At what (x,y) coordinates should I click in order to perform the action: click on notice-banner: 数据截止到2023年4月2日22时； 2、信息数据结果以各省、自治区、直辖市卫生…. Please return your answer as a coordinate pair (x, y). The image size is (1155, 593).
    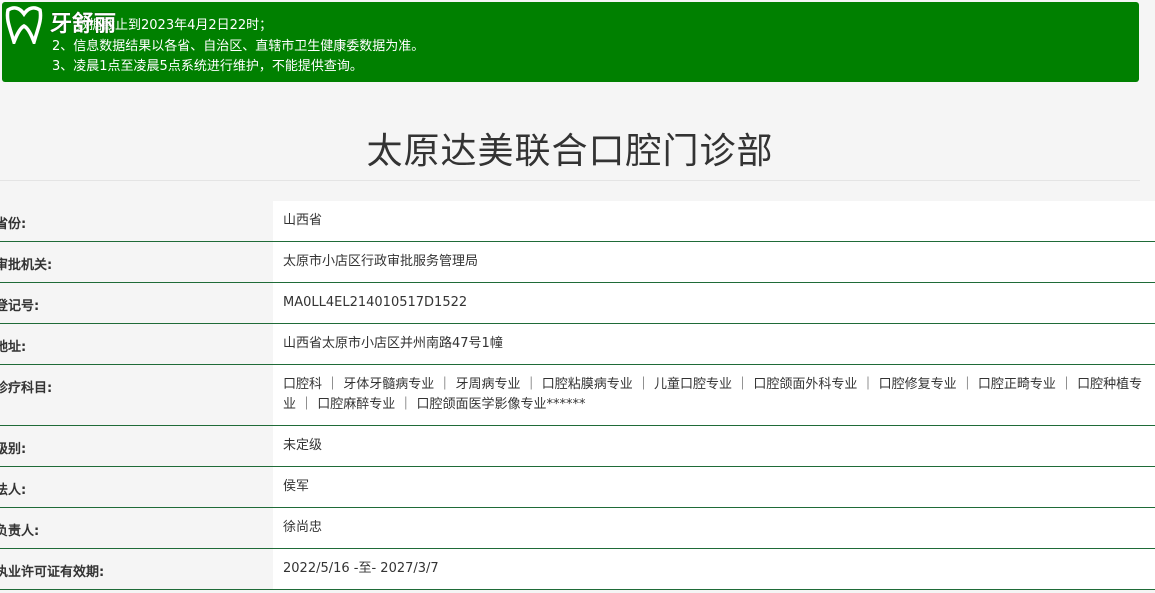
    Looking at the image, I should click on (570, 42).